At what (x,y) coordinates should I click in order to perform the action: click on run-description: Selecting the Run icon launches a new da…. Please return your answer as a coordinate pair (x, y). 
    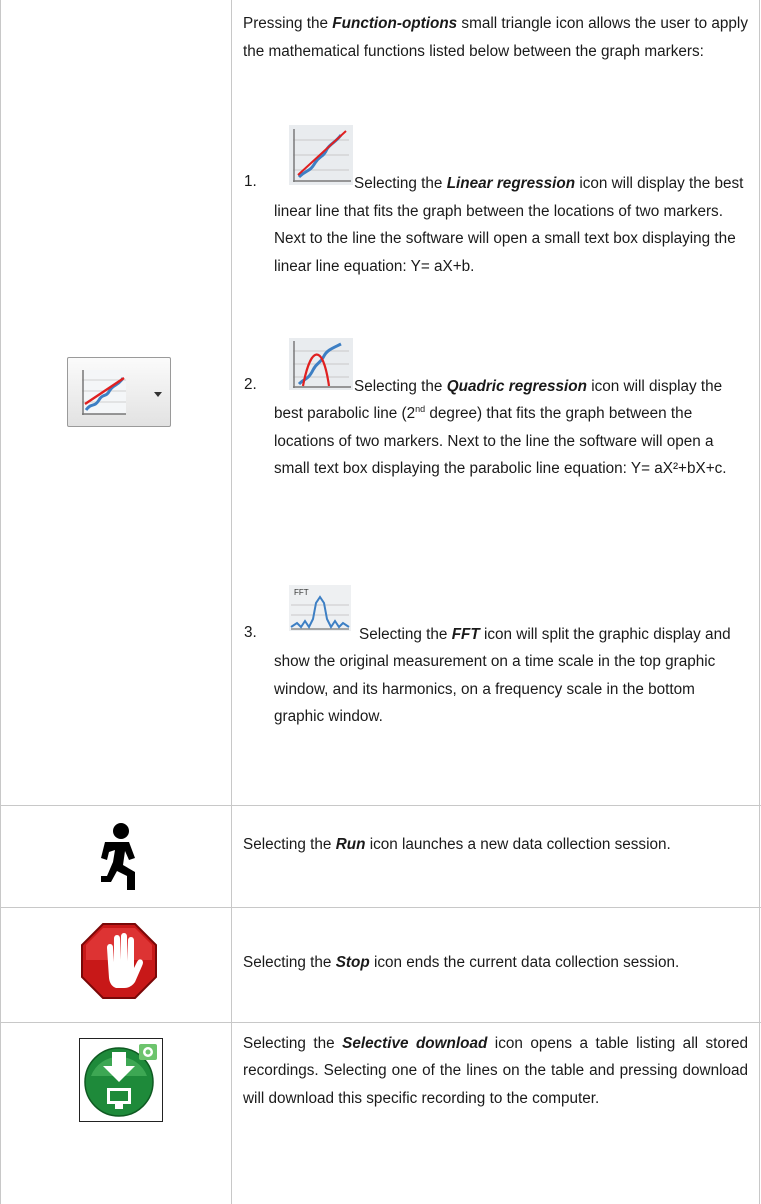
    Looking at the image, I should click on (457, 844).